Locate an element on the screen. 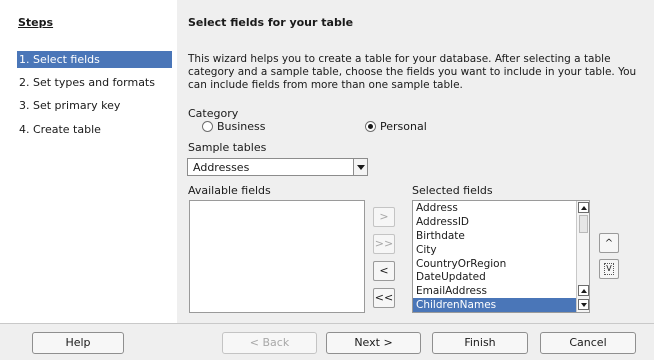 The height and width of the screenshot is (360, 654). move-up-button: ^ is located at coordinates (609, 243).